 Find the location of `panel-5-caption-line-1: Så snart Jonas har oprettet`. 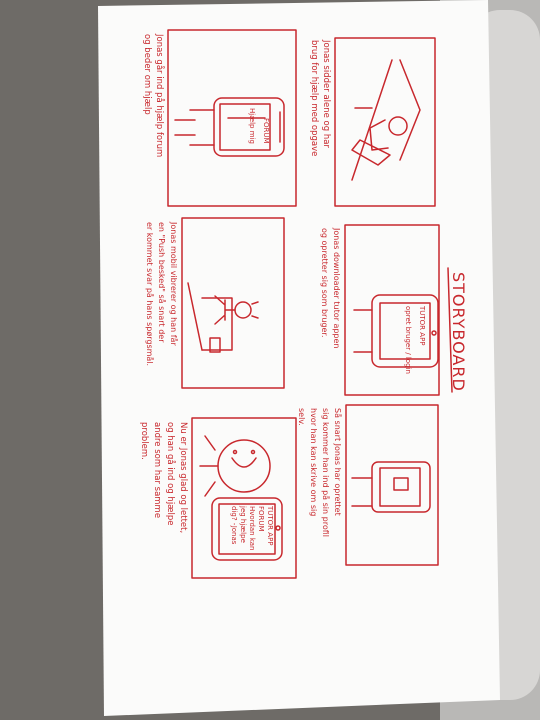

panel-5-caption-line-1: Så snart Jonas har oprettet is located at coordinates (337, 462).